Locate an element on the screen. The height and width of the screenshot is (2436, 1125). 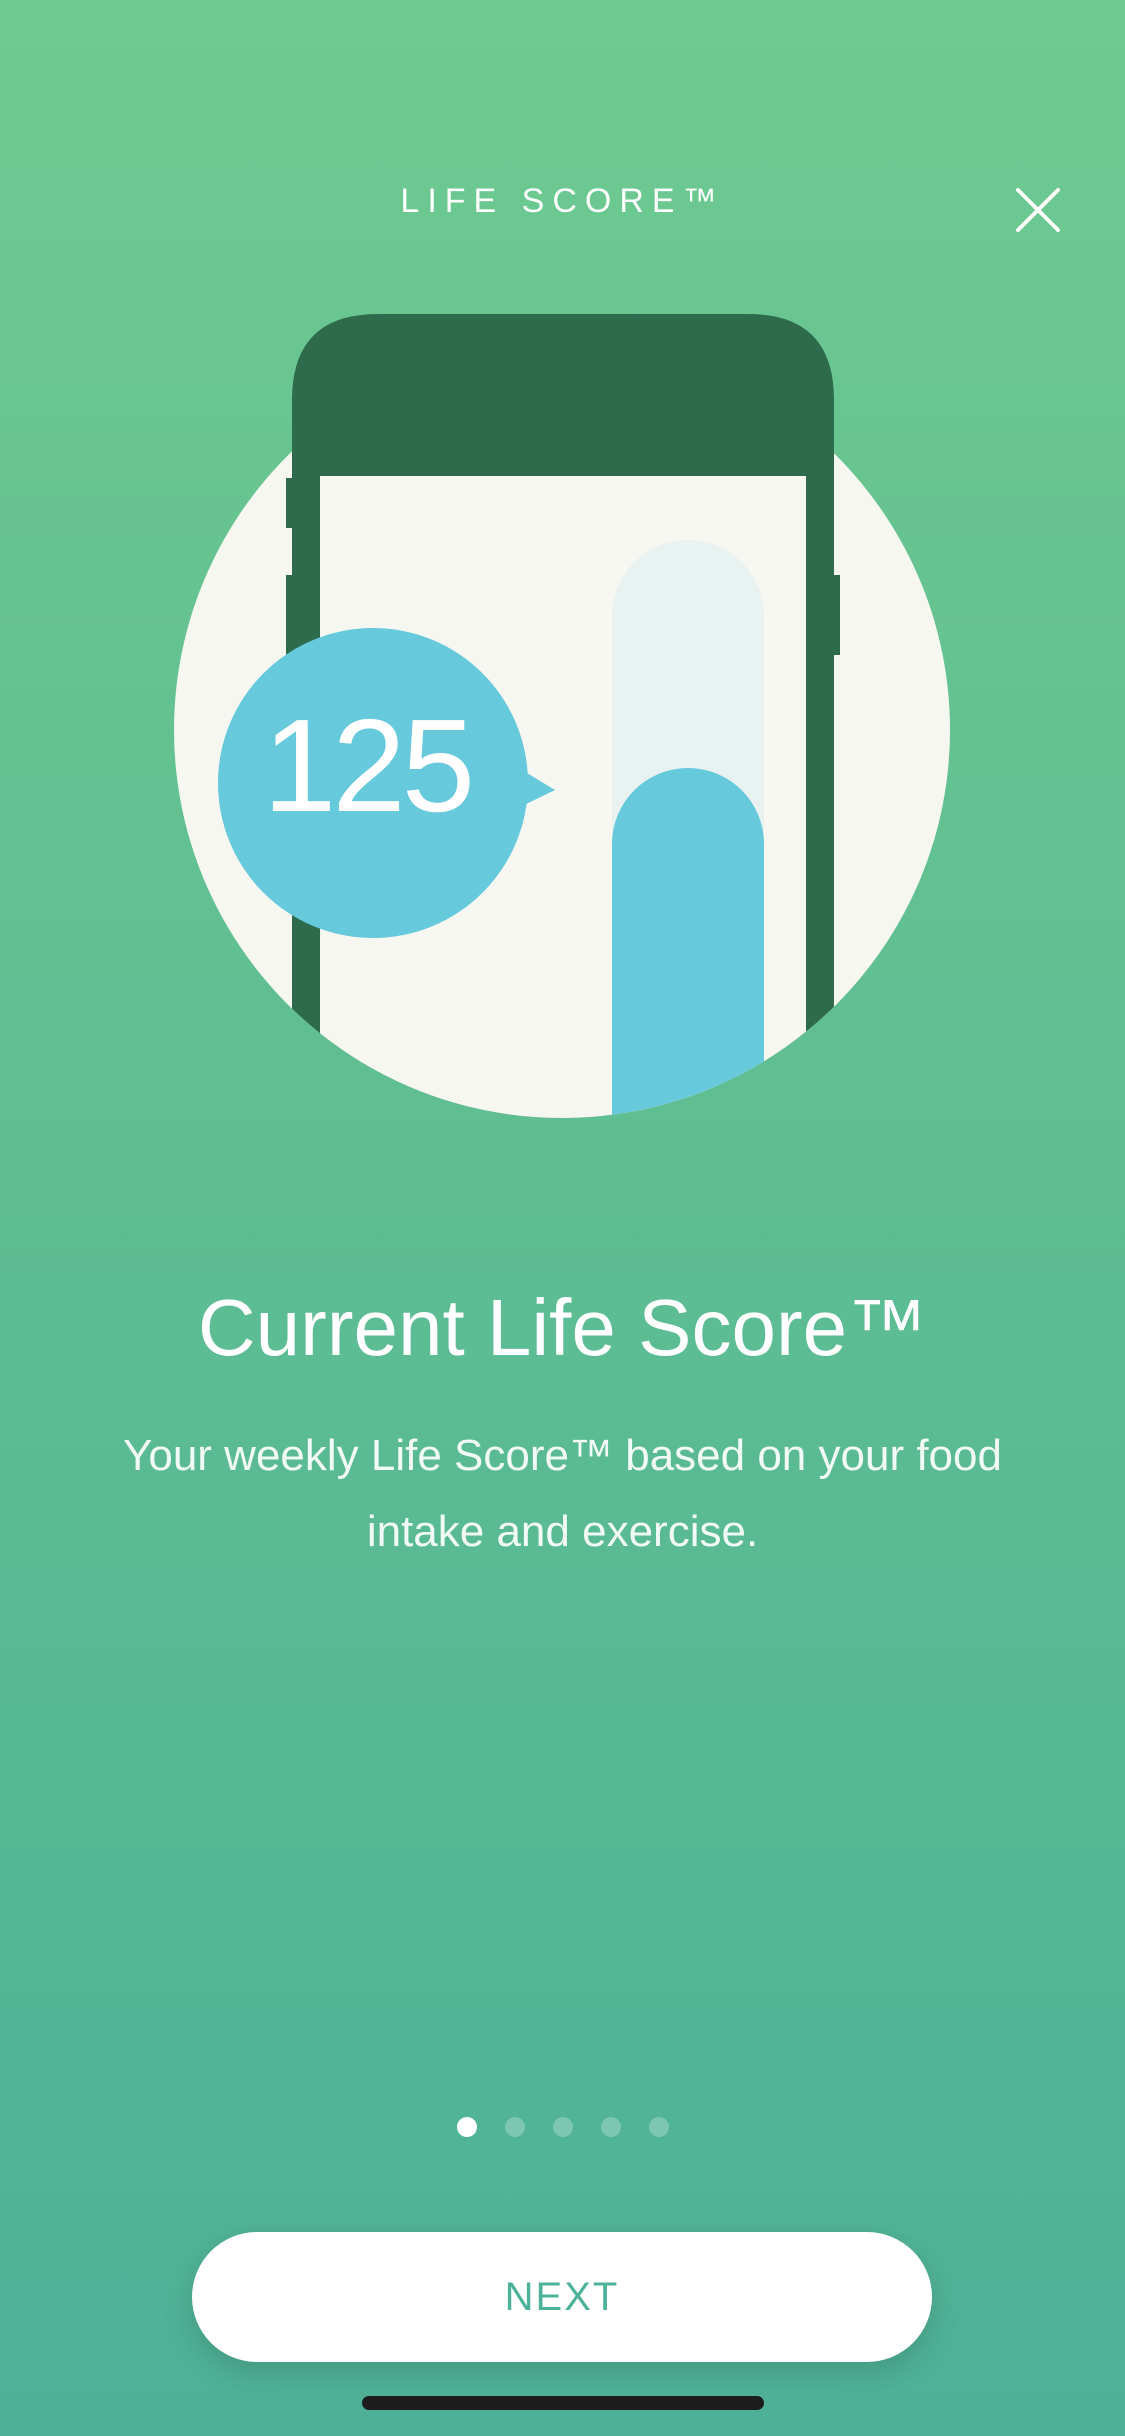
next-button-label: NEXT is located at coordinates (562, 2296).